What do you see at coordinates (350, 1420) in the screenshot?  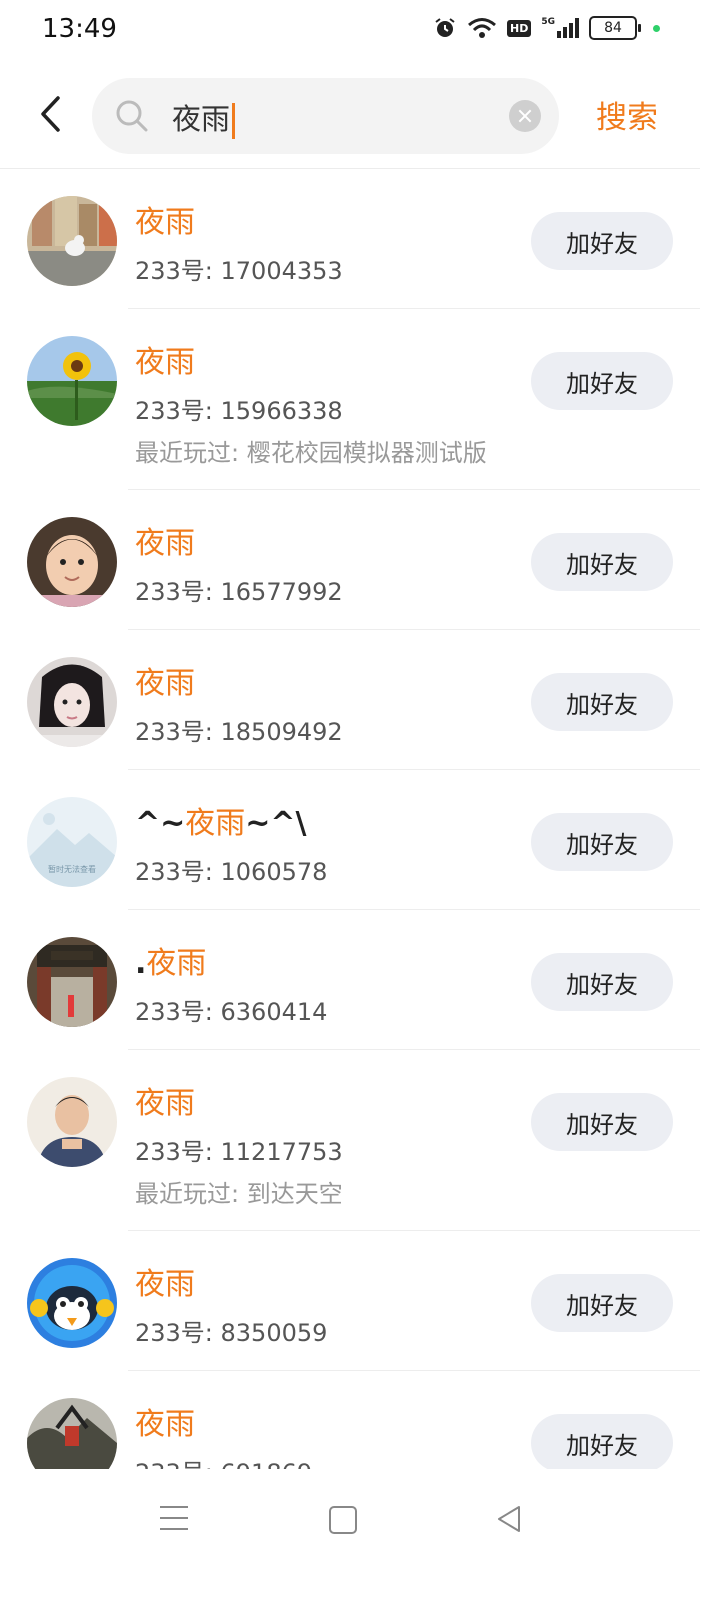 I see `result-row: 夜雨 233号: 691869 加好友` at bounding box center [350, 1420].